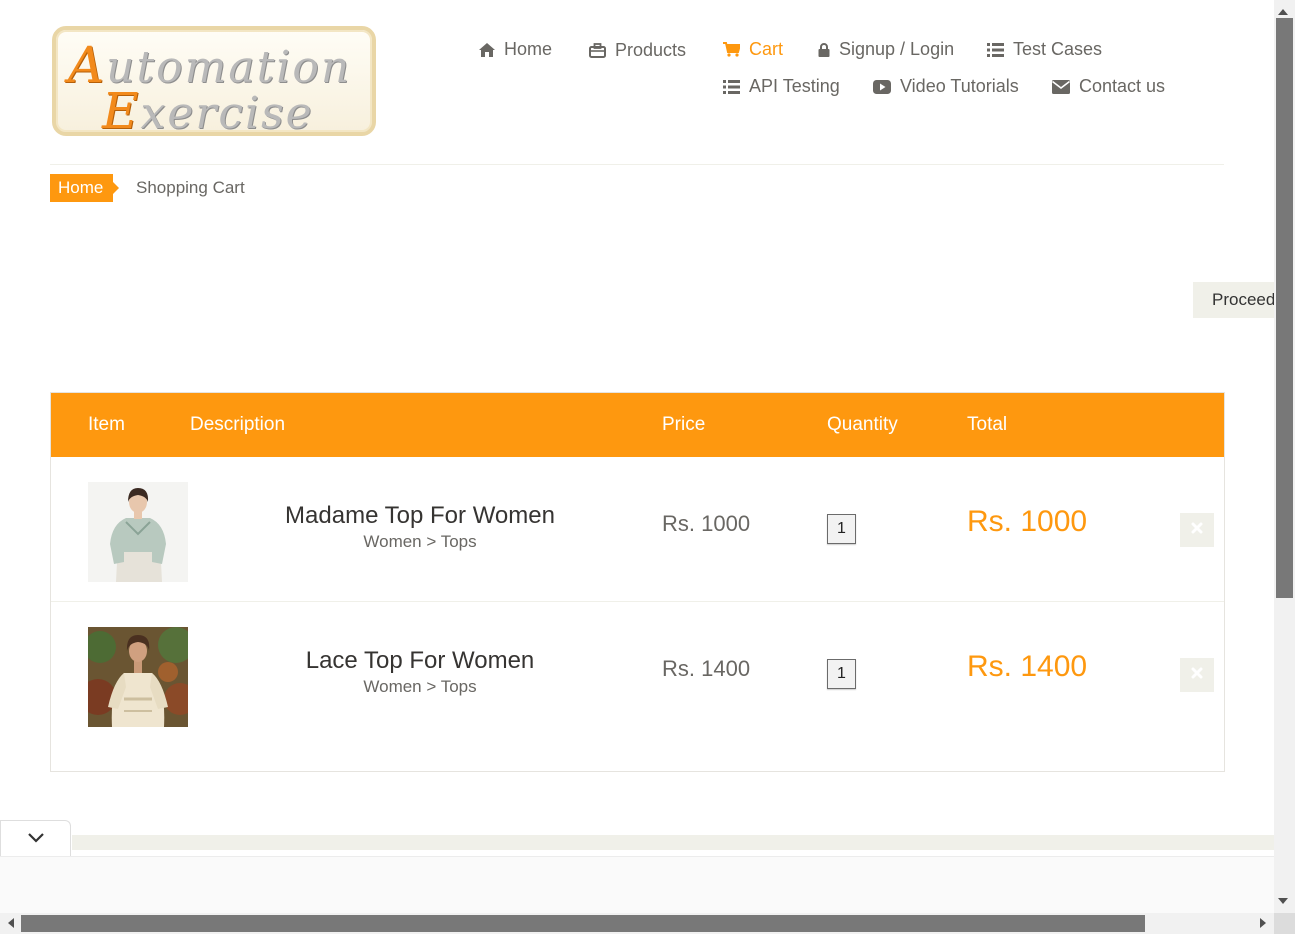  I want to click on nav-api-testing-label: API Testing, so click(794, 86).